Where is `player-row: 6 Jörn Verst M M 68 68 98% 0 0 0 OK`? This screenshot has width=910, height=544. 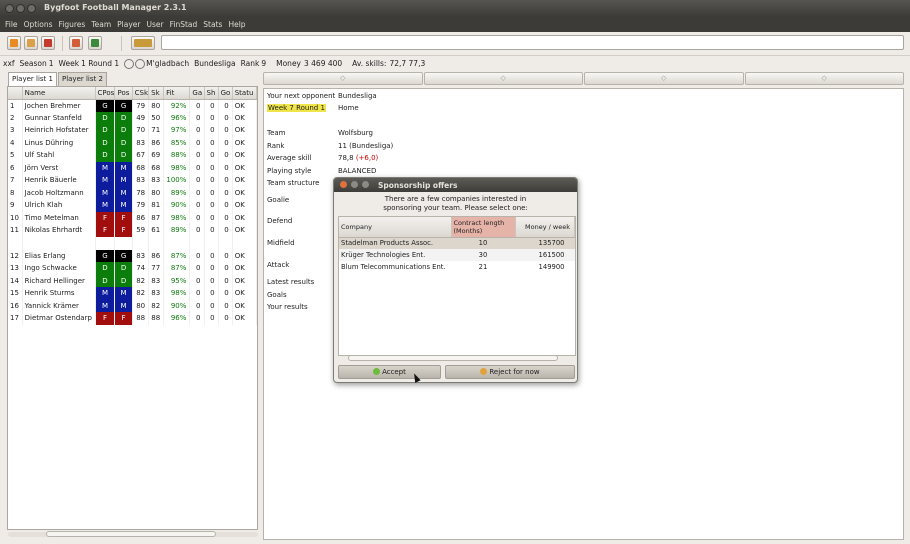 player-row: 6 Jörn Verst M M 68 68 98% 0 0 0 OK is located at coordinates (133, 167).